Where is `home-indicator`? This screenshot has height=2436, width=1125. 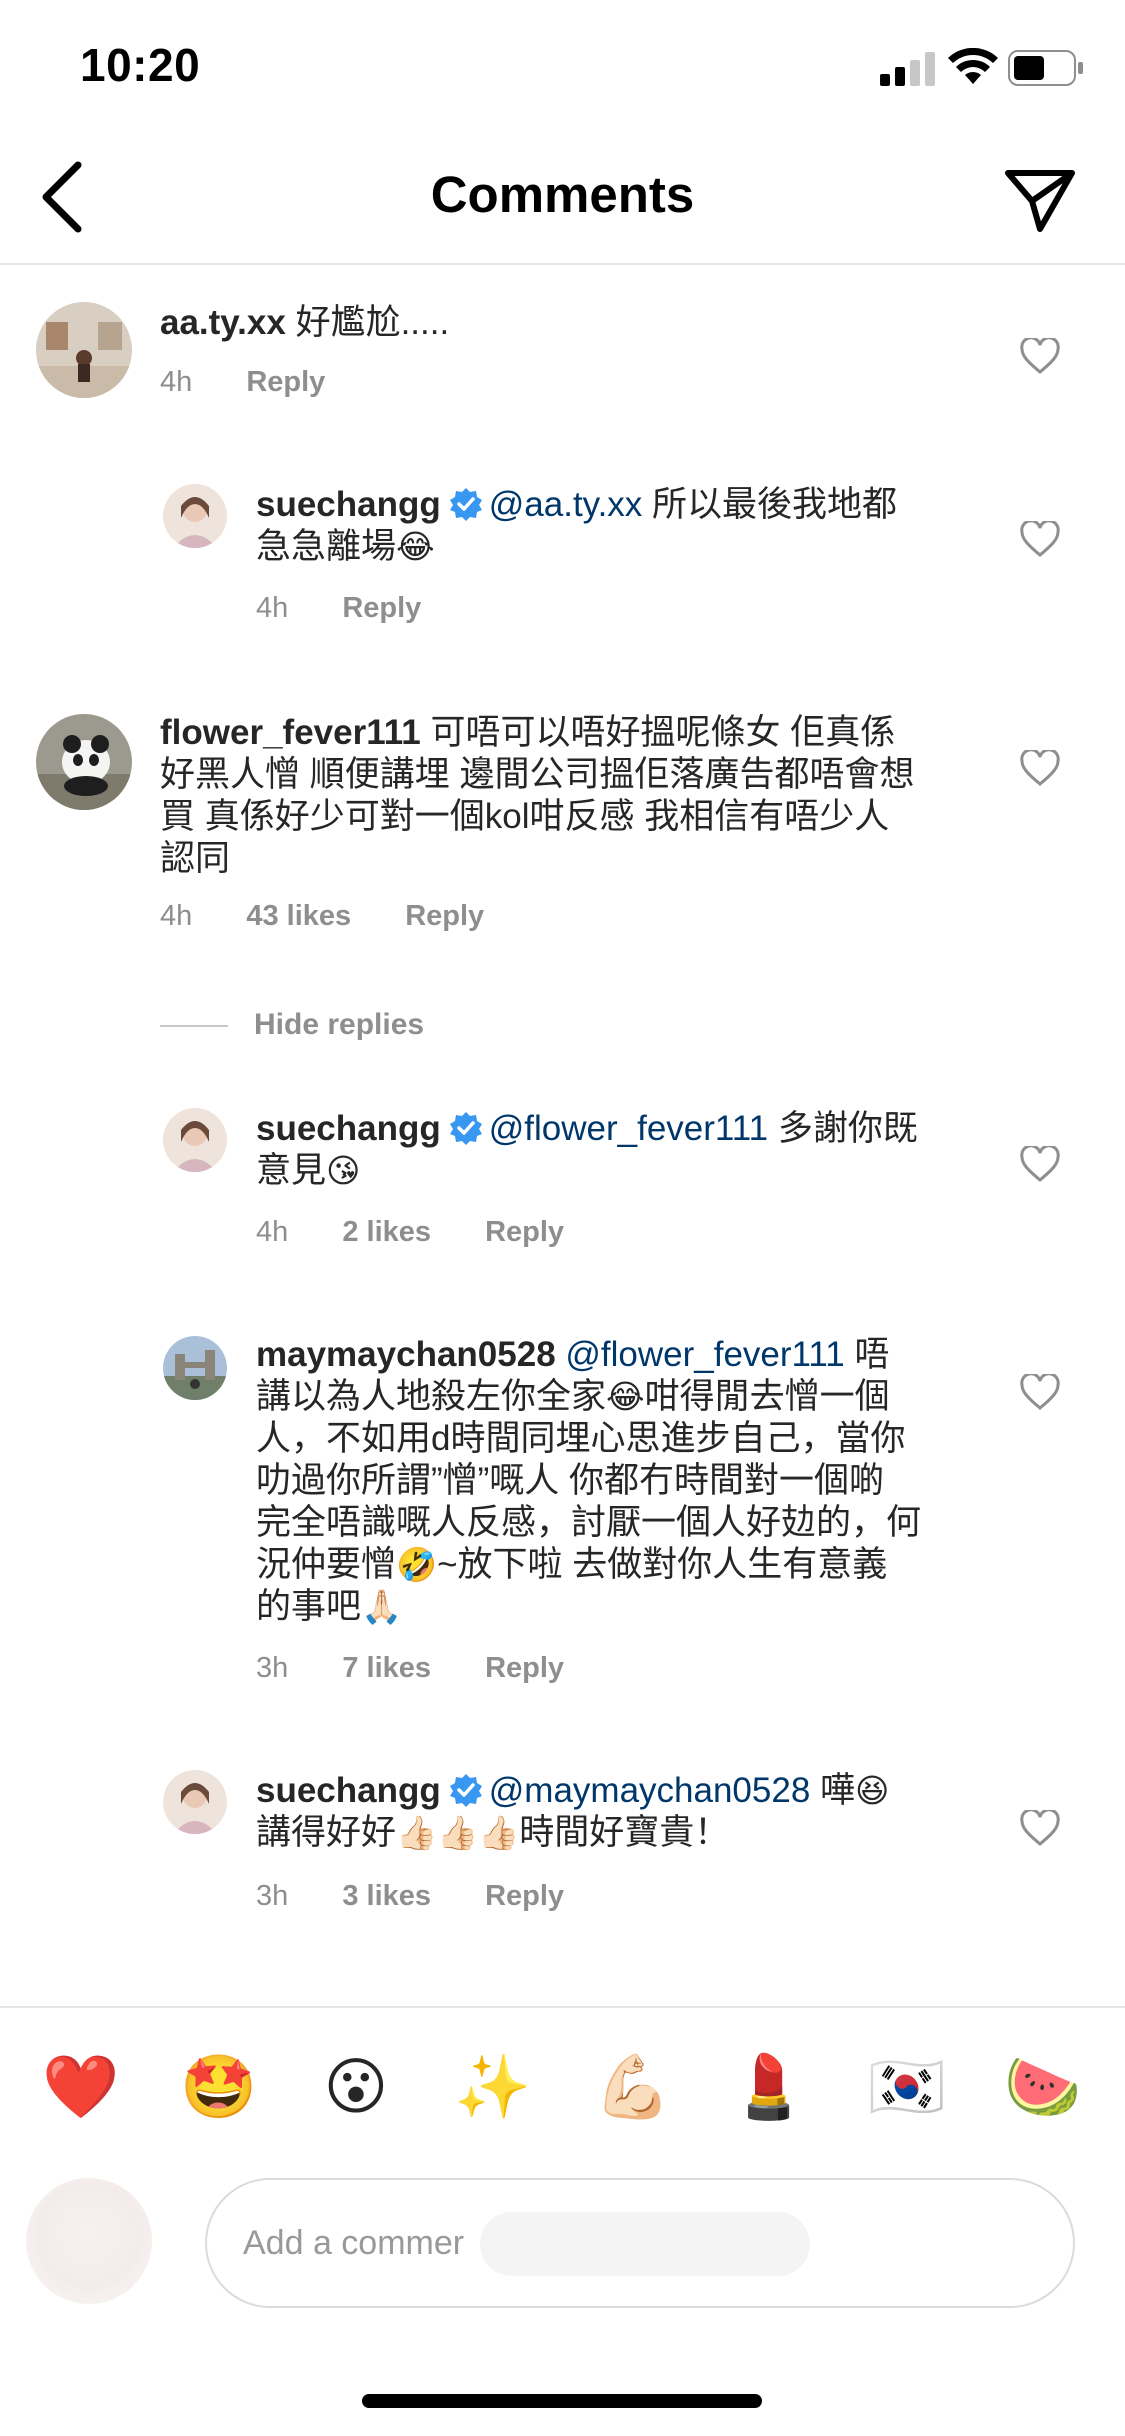
home-indicator is located at coordinates (562, 2401).